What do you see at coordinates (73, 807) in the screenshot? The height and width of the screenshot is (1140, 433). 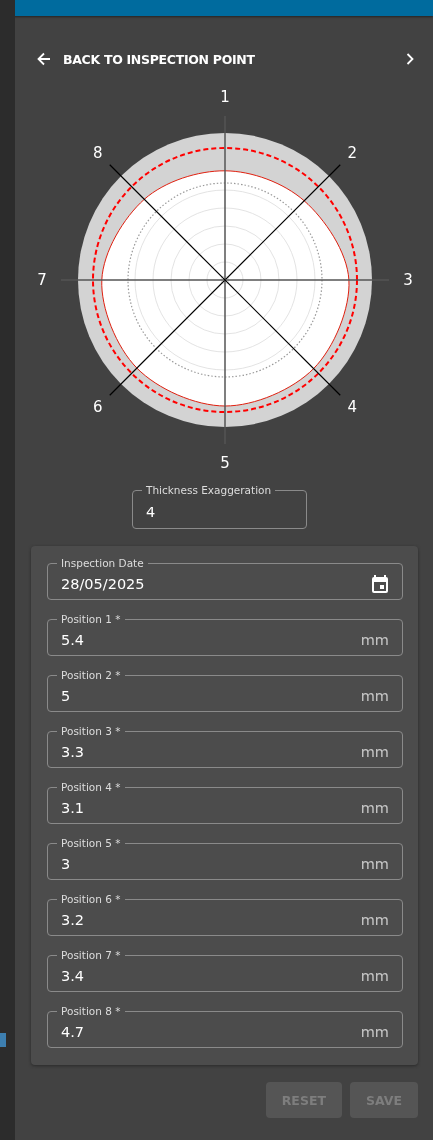 I see `field-value: 3.1` at bounding box center [73, 807].